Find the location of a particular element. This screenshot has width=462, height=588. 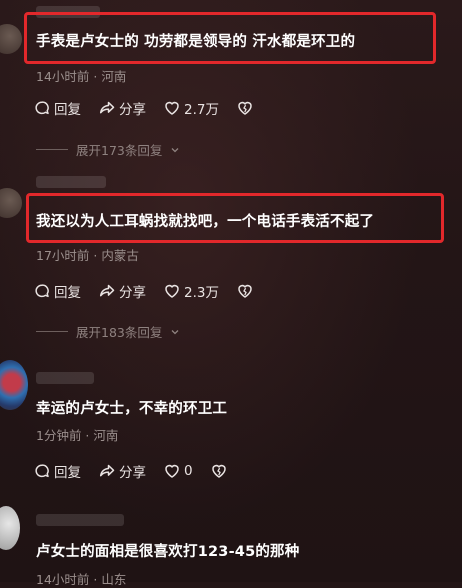

like-count: 2.3万 is located at coordinates (201, 293).